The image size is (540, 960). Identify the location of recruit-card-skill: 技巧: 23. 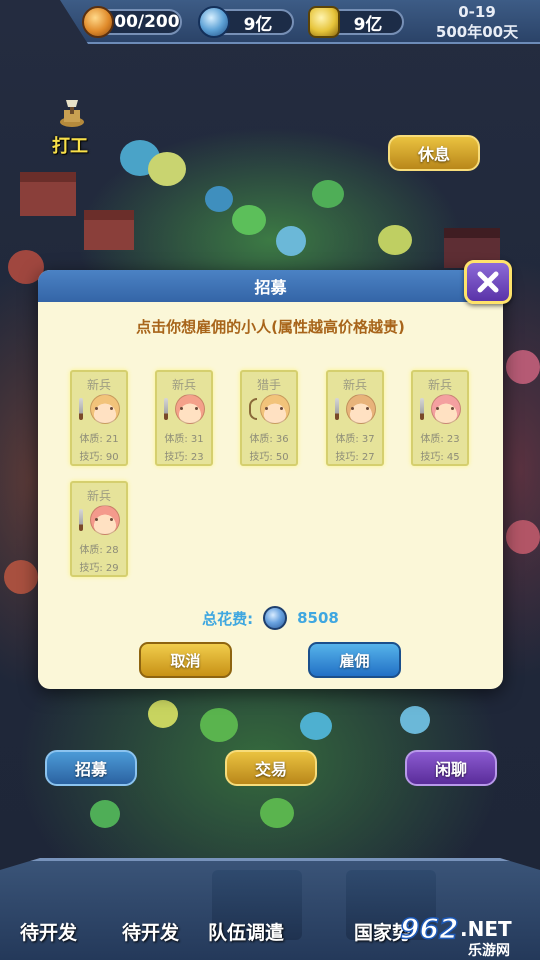
(184, 457).